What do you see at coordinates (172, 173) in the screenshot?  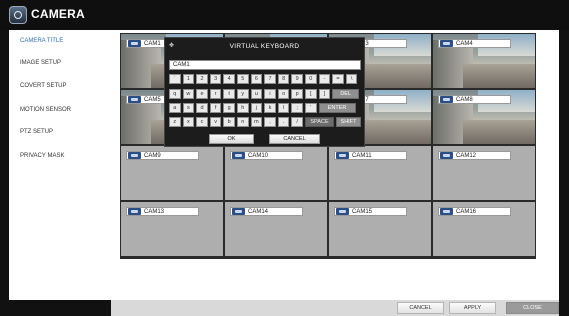 I see `camera-tile: CAM9` at bounding box center [172, 173].